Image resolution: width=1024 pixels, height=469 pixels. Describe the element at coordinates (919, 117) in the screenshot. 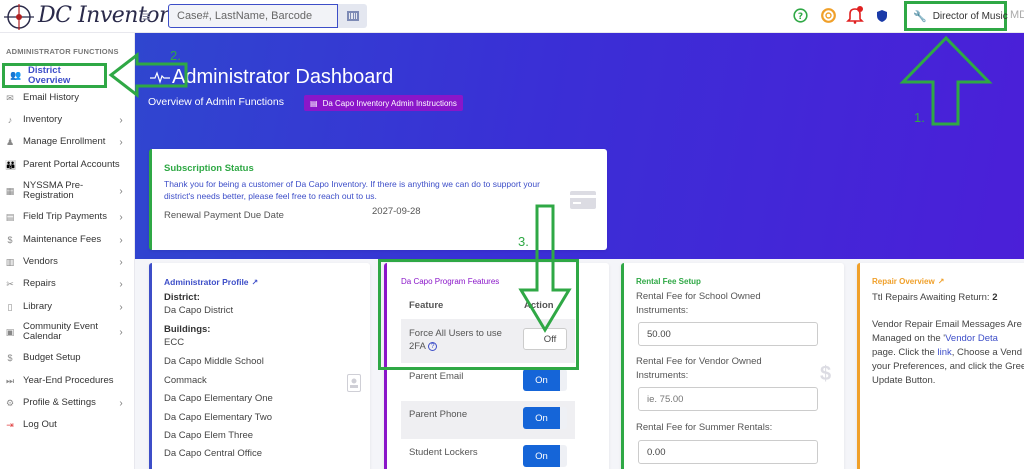

I see `annotation-number-1: 1.` at that location.